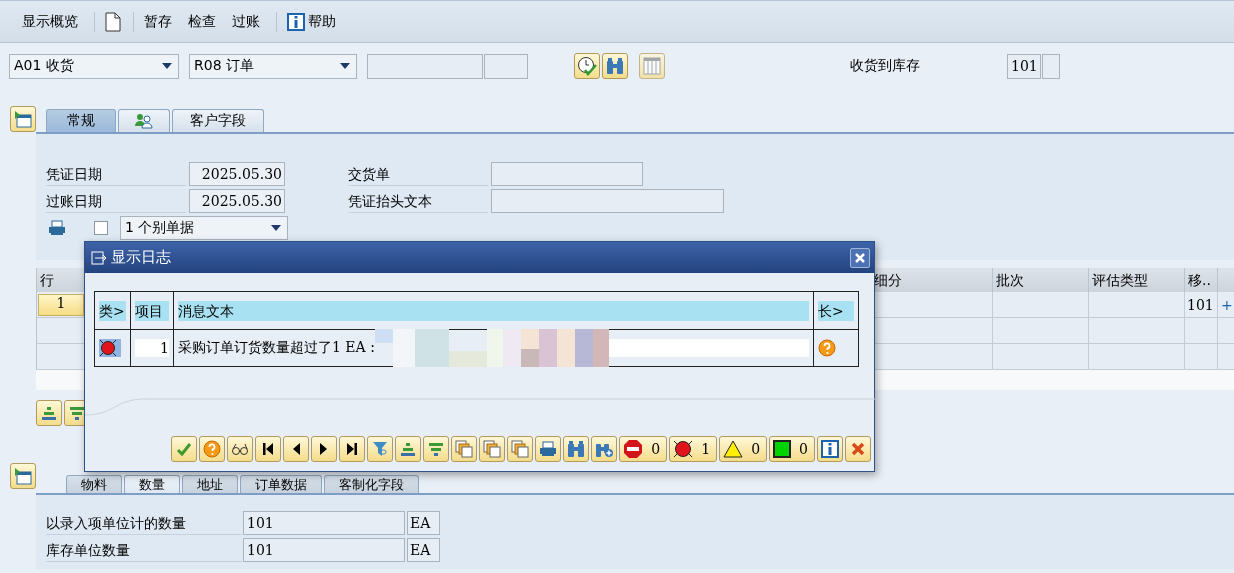 This screenshot has height=573, width=1234. I want to click on field-label: 以录入项单位计的数量, so click(144, 523).